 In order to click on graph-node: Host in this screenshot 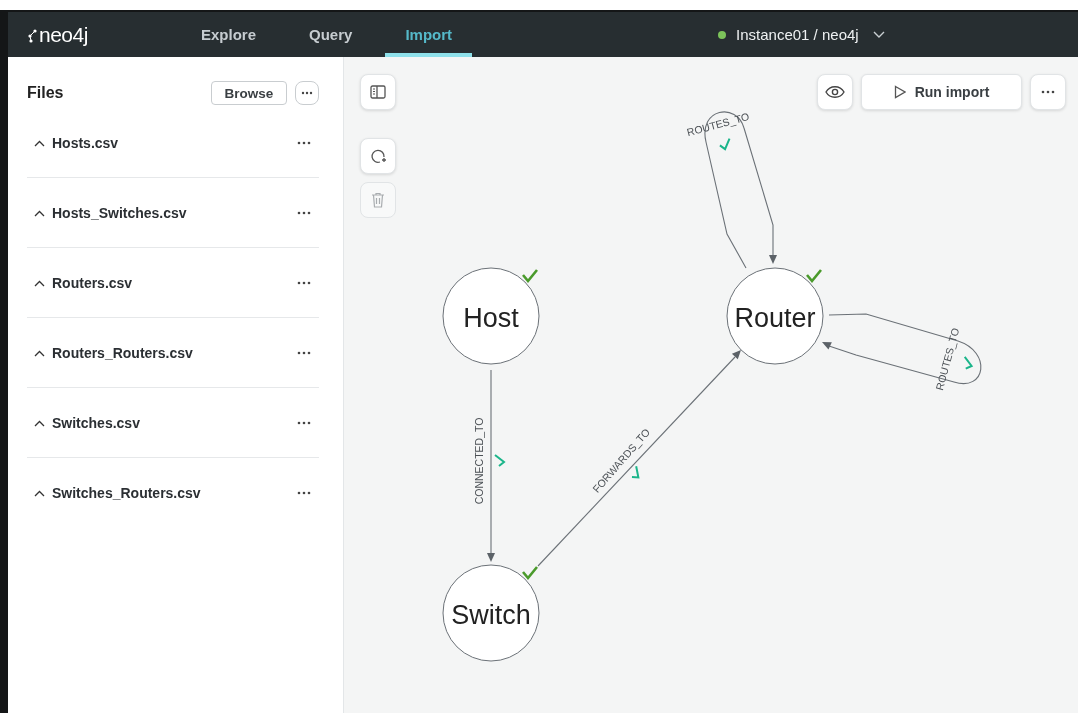, I will do `click(491, 316)`.